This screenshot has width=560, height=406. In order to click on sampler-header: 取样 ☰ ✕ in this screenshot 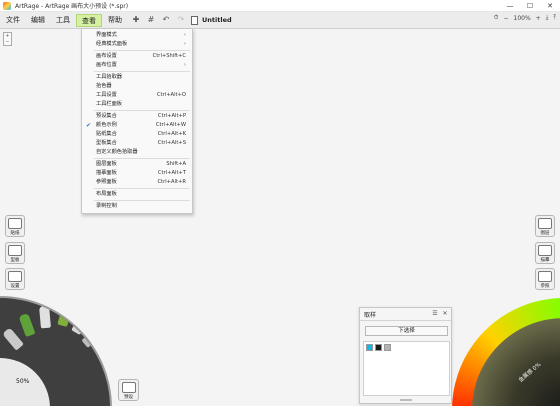, I will do `click(405, 314)`.